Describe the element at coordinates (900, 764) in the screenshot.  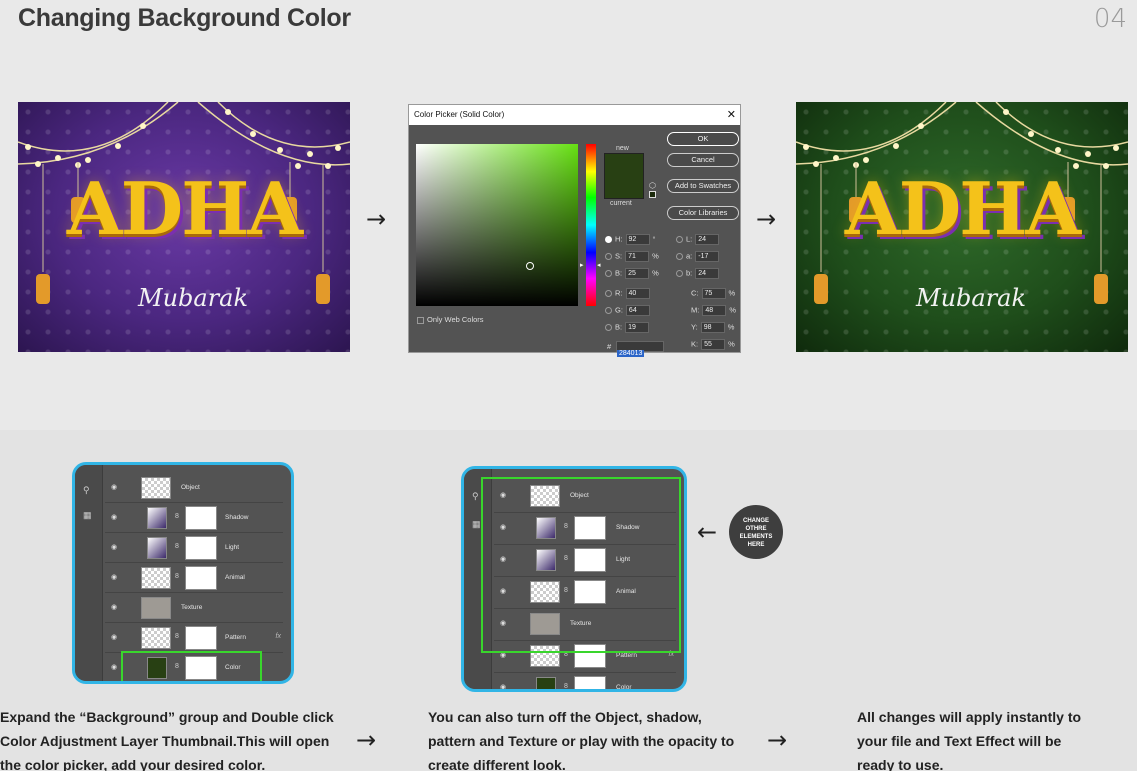
I see `text-line: ready to use.` at that location.